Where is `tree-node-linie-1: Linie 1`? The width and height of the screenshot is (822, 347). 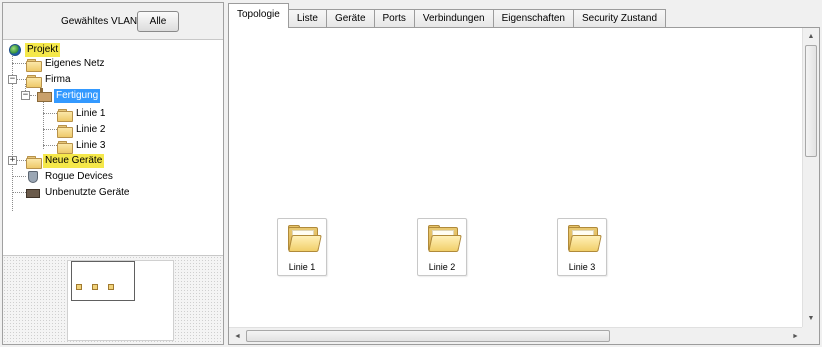
tree-node-linie-1: Linie 1 is located at coordinates (81, 114).